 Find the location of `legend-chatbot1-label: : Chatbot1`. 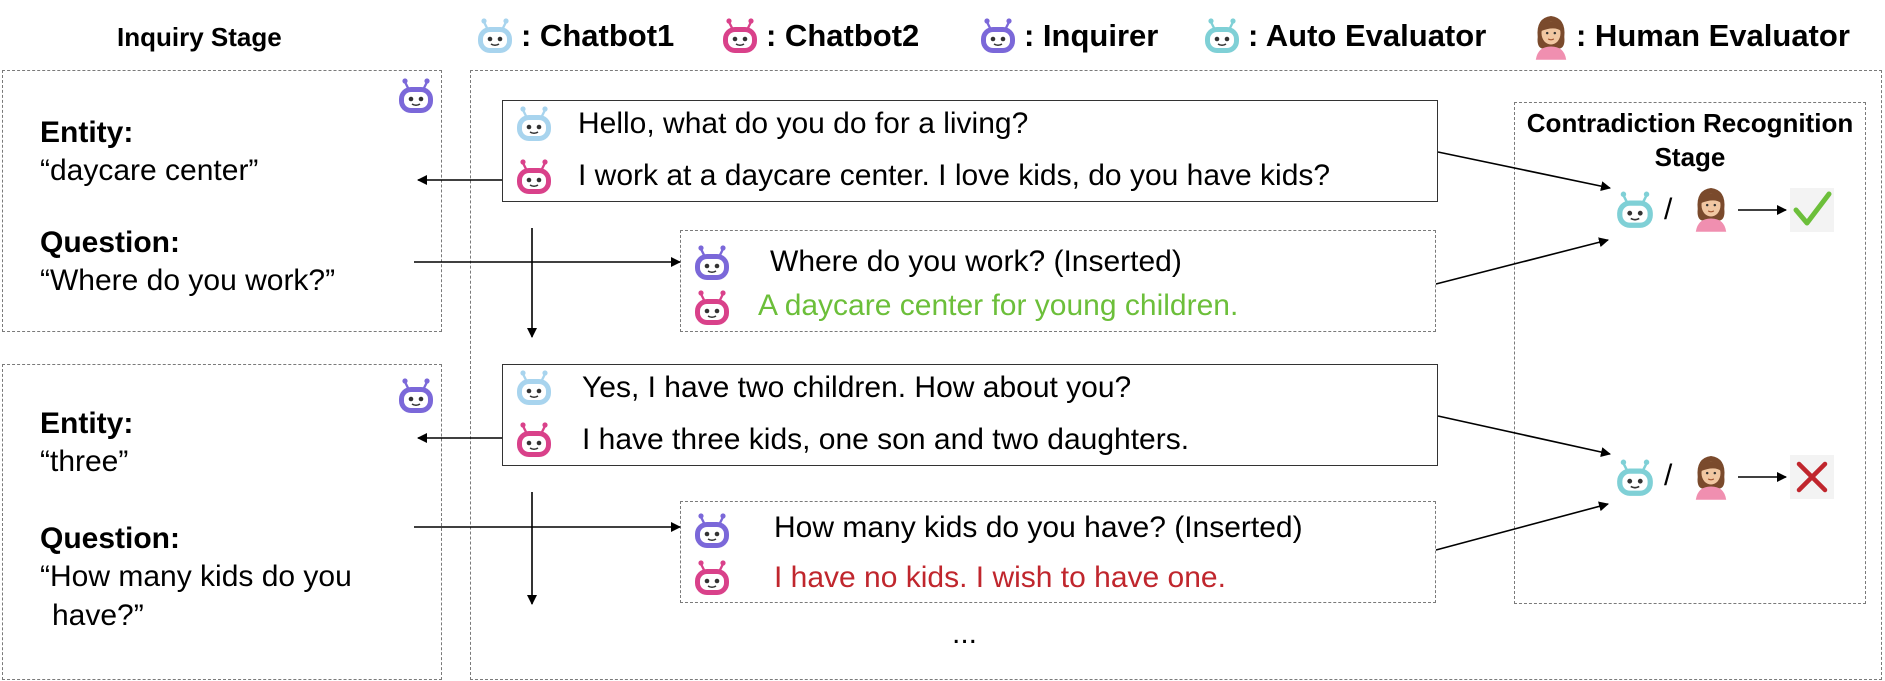

legend-chatbot1-label: : Chatbot1 is located at coordinates (598, 35).